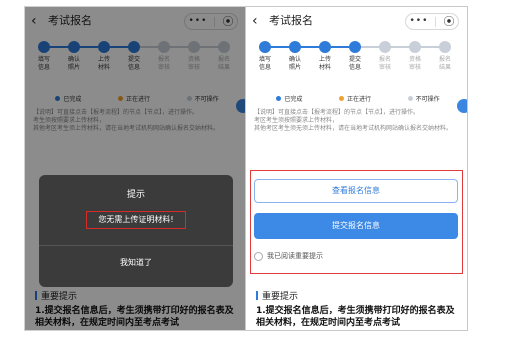 The width and height of the screenshot is (514, 341). I want to click on step-6: 资格 审核, so click(415, 56).